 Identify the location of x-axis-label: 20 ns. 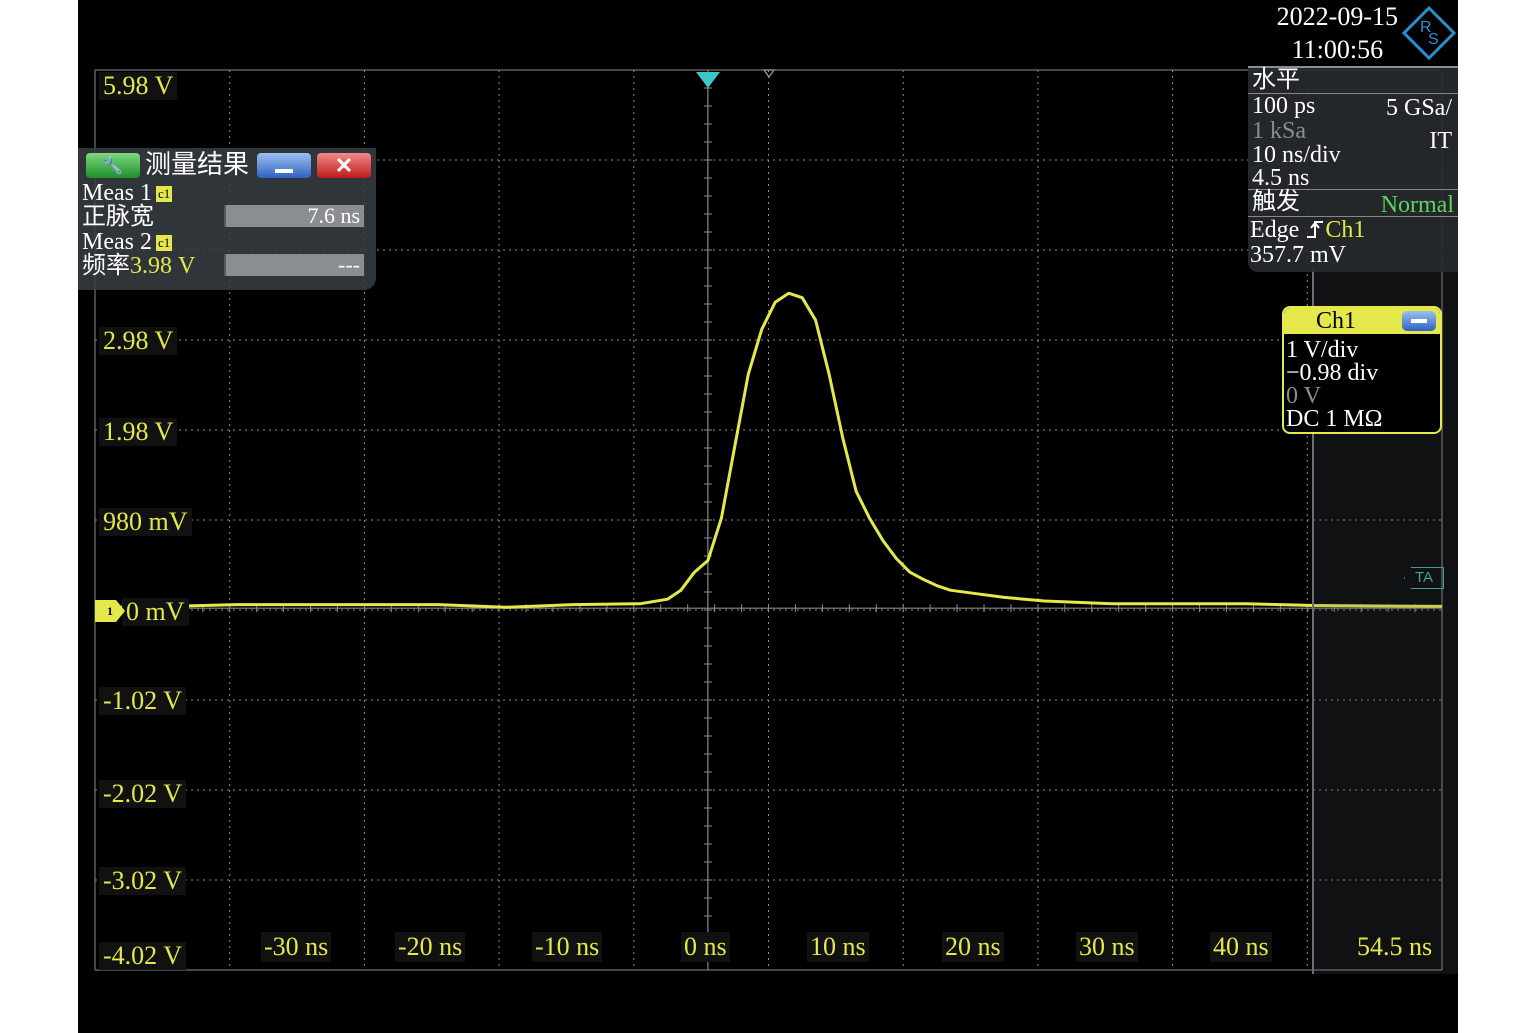
(973, 947).